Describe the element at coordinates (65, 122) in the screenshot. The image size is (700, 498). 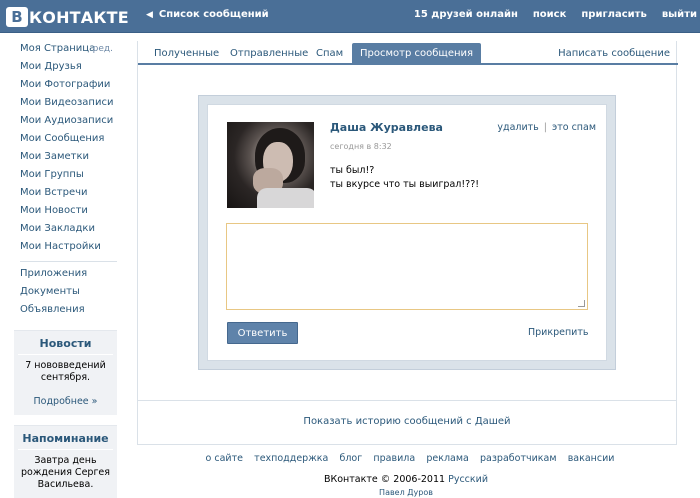
I see `sidebar-item-audio: Мои Аудиозаписи` at that location.